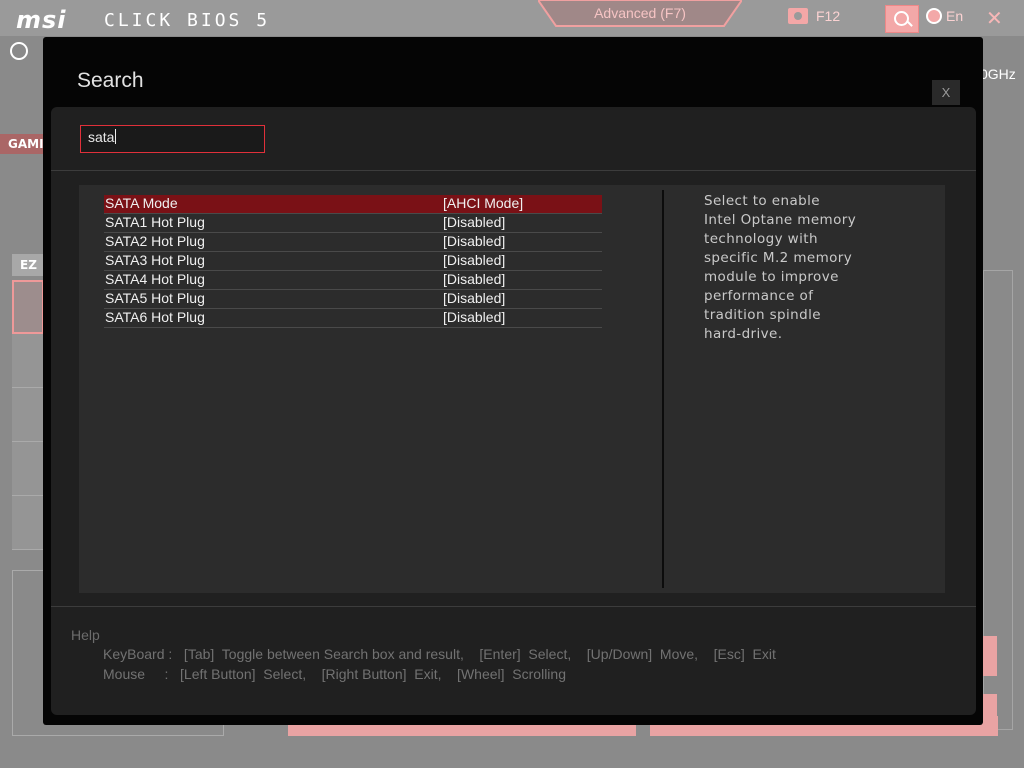 This screenshot has width=1024, height=768. What do you see at coordinates (762, 315) in the screenshot?
I see `description-line: tradition spindle` at bounding box center [762, 315].